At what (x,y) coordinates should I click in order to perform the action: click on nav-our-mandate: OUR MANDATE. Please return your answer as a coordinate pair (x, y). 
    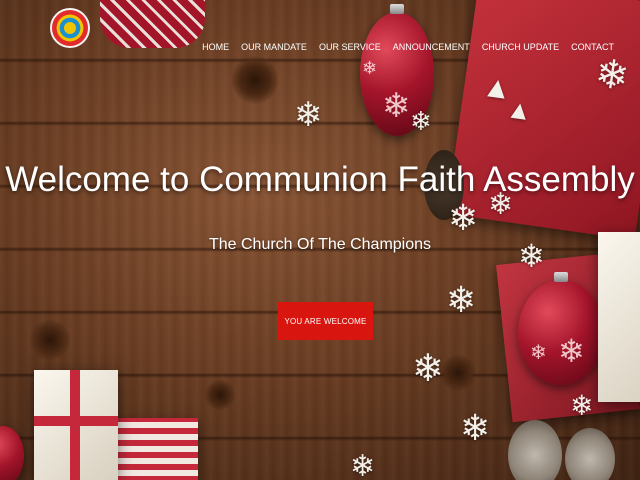
    Looking at the image, I should click on (274, 47).